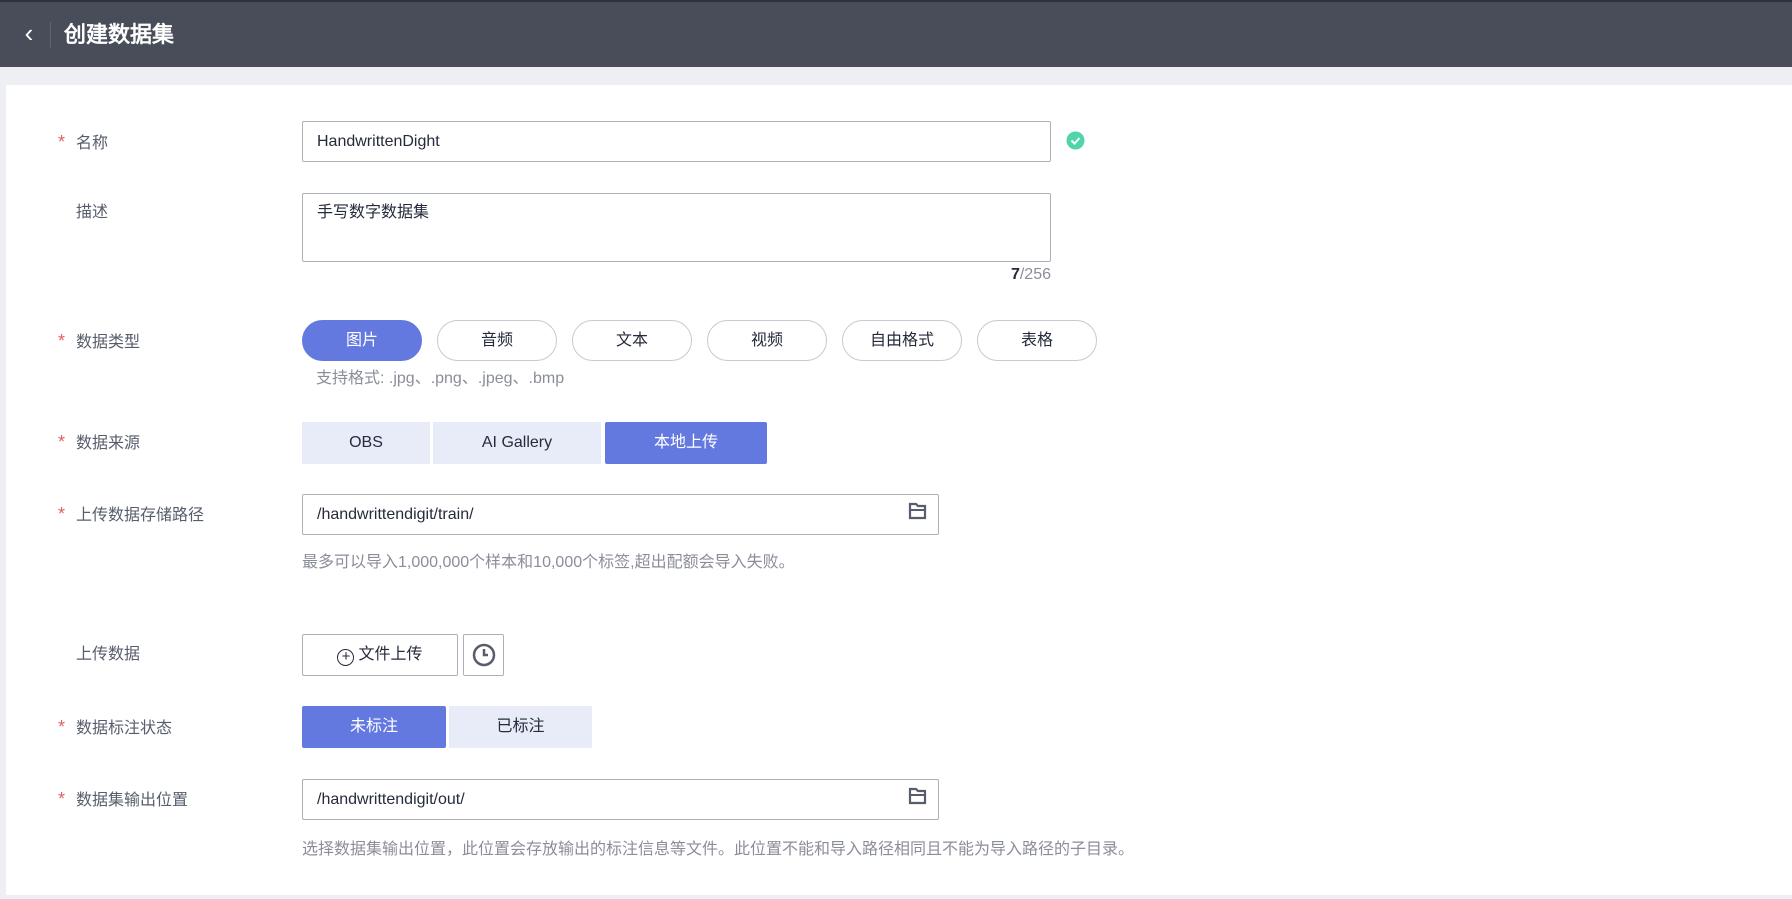 The width and height of the screenshot is (1792, 899). Describe the element at coordinates (108, 443) in the screenshot. I see `label-text: 数据来源` at that location.